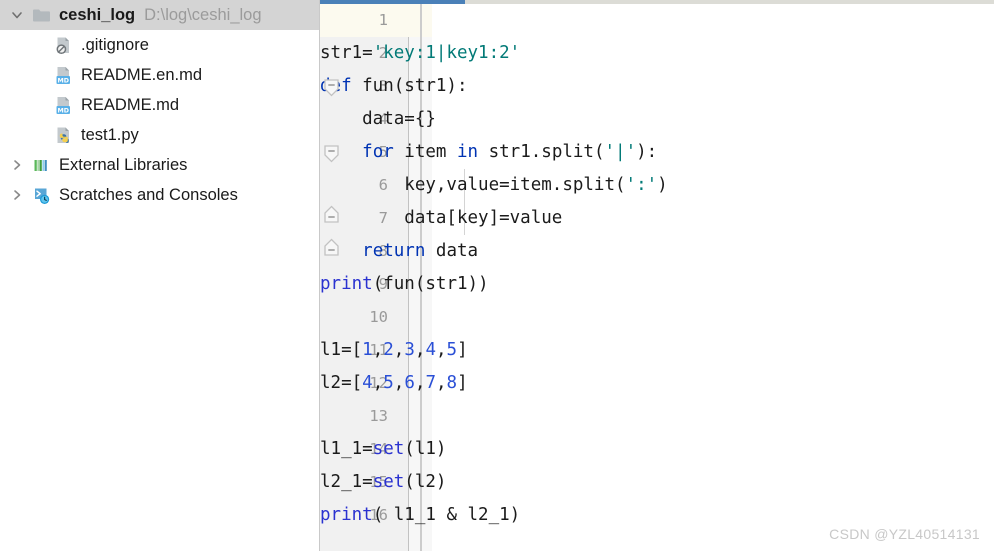  I want to click on code-token: data[key]=value, so click(441, 218).